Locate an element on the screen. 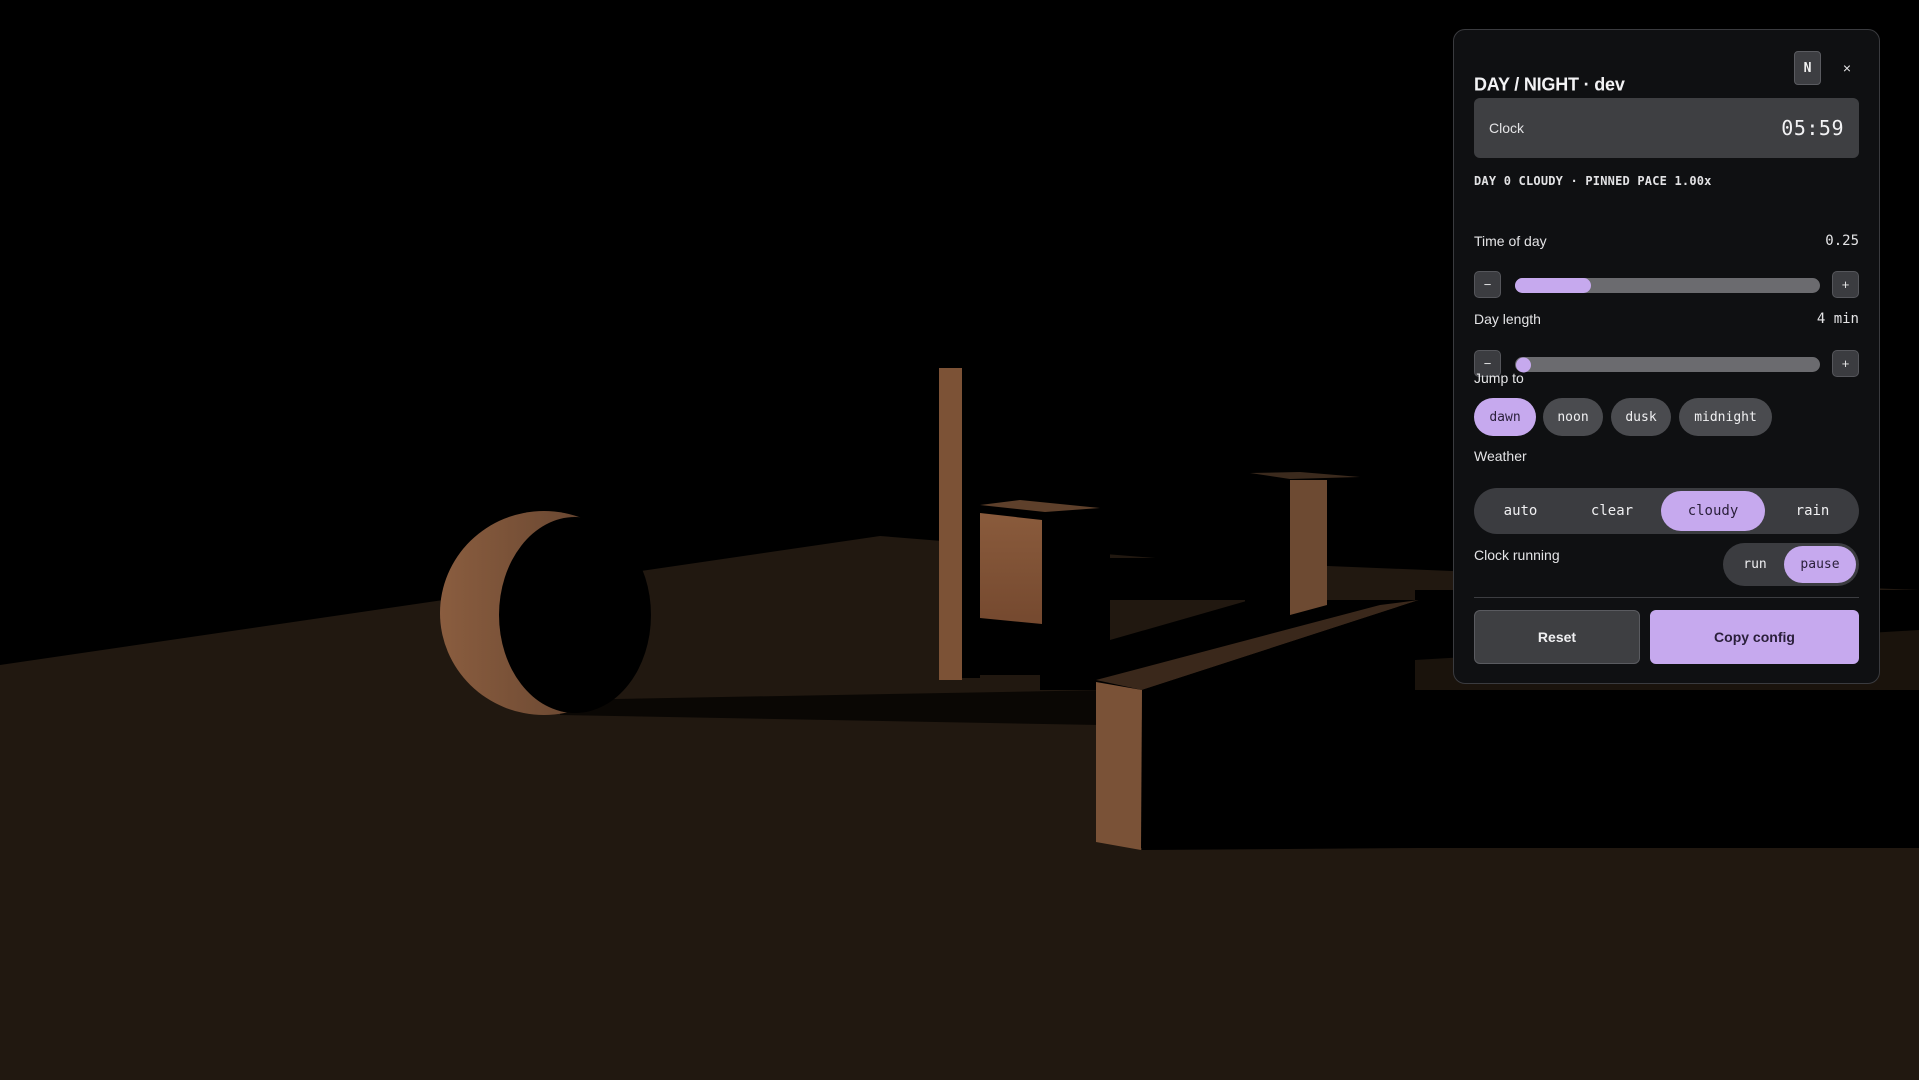  weather-rain-option: rain is located at coordinates (1812, 511).